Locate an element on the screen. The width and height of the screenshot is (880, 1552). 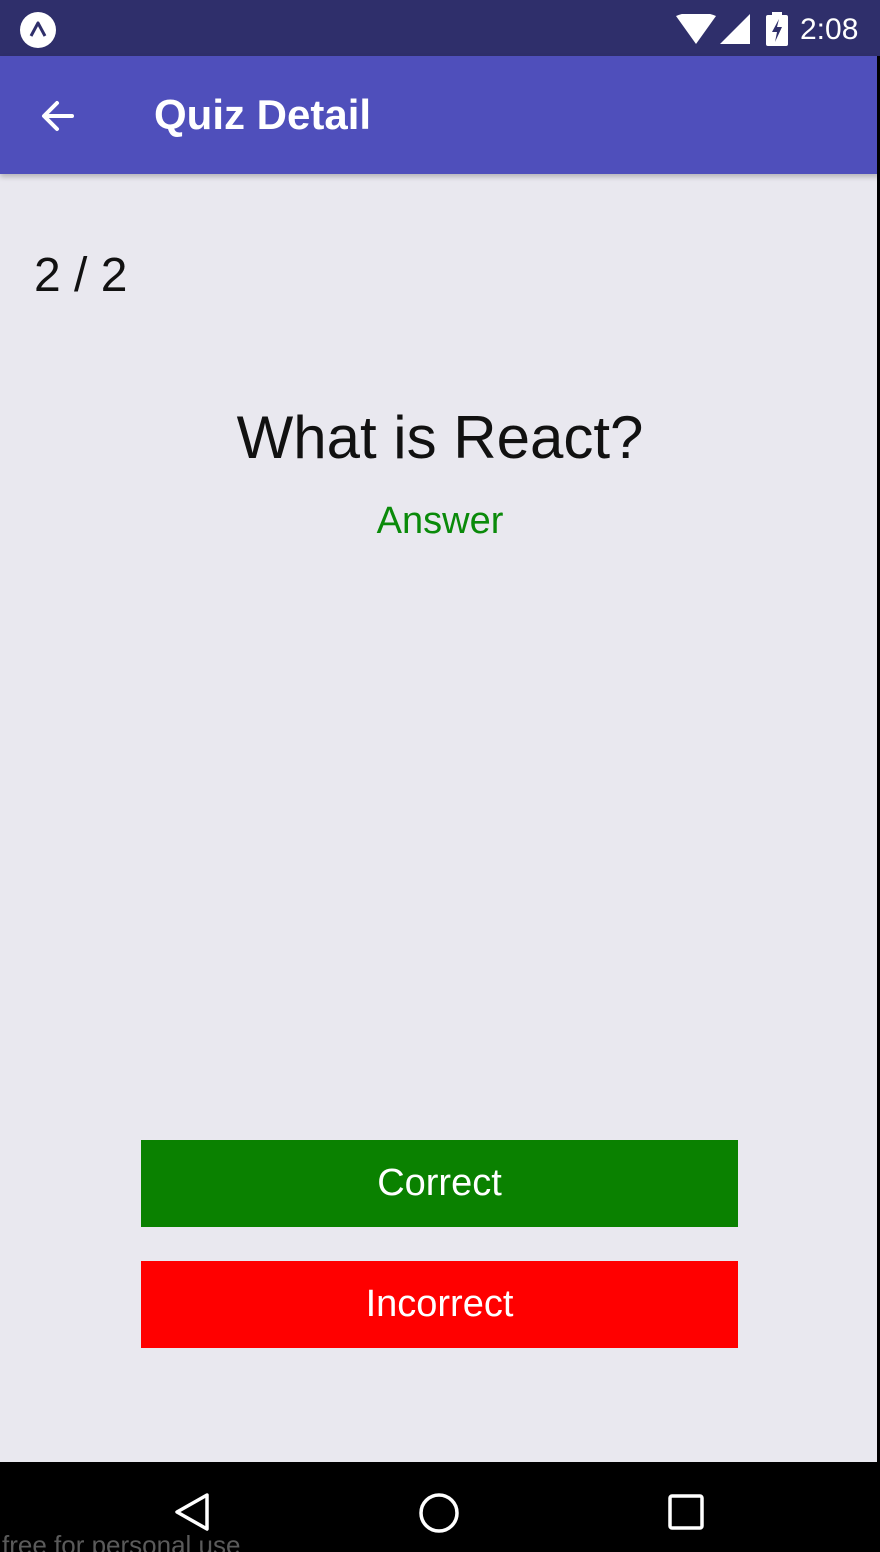
status-bar: 2:08 is located at coordinates (440, 28).